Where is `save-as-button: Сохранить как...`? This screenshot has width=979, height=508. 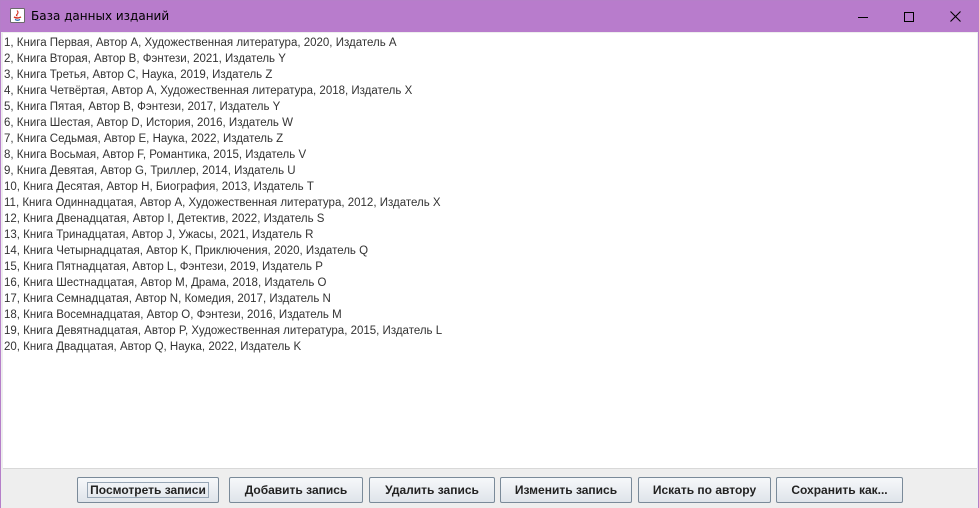
save-as-button: Сохранить как... is located at coordinates (839, 490).